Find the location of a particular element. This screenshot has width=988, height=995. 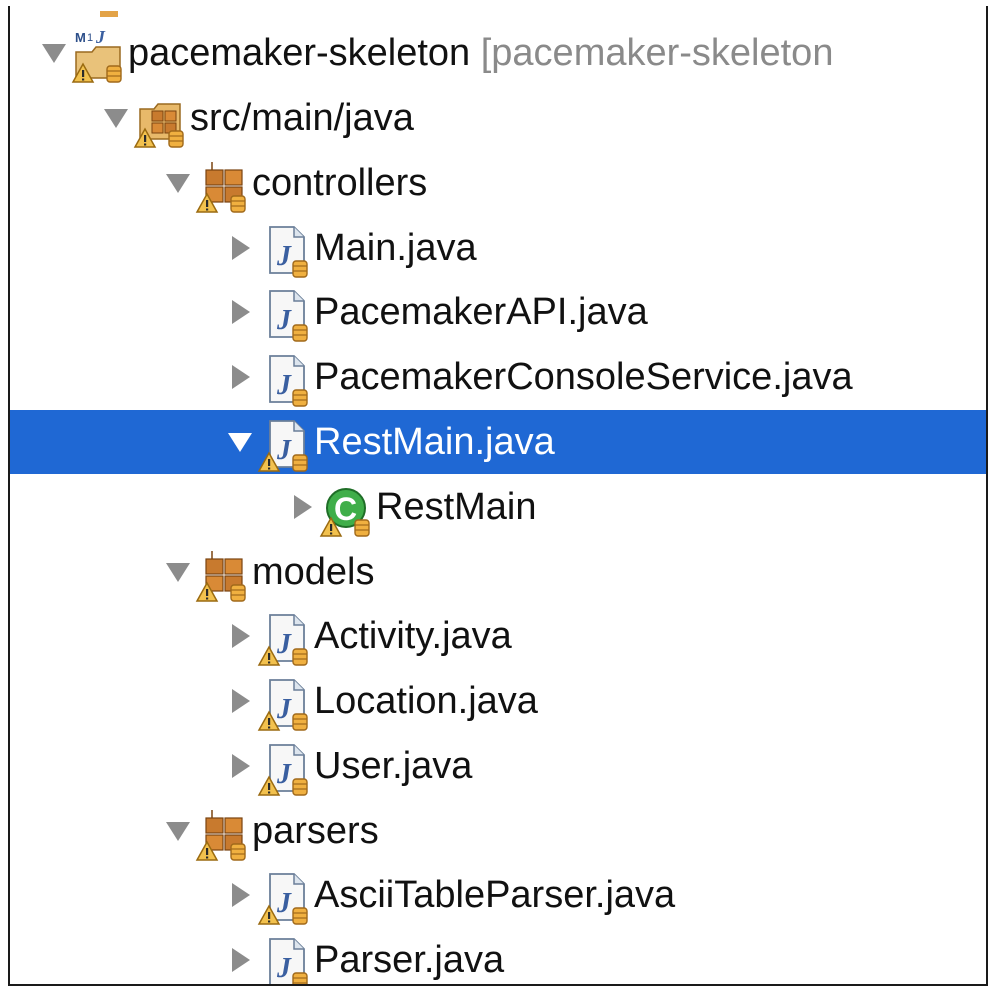

tree-item-label: Parser.java is located at coordinates (409, 960).